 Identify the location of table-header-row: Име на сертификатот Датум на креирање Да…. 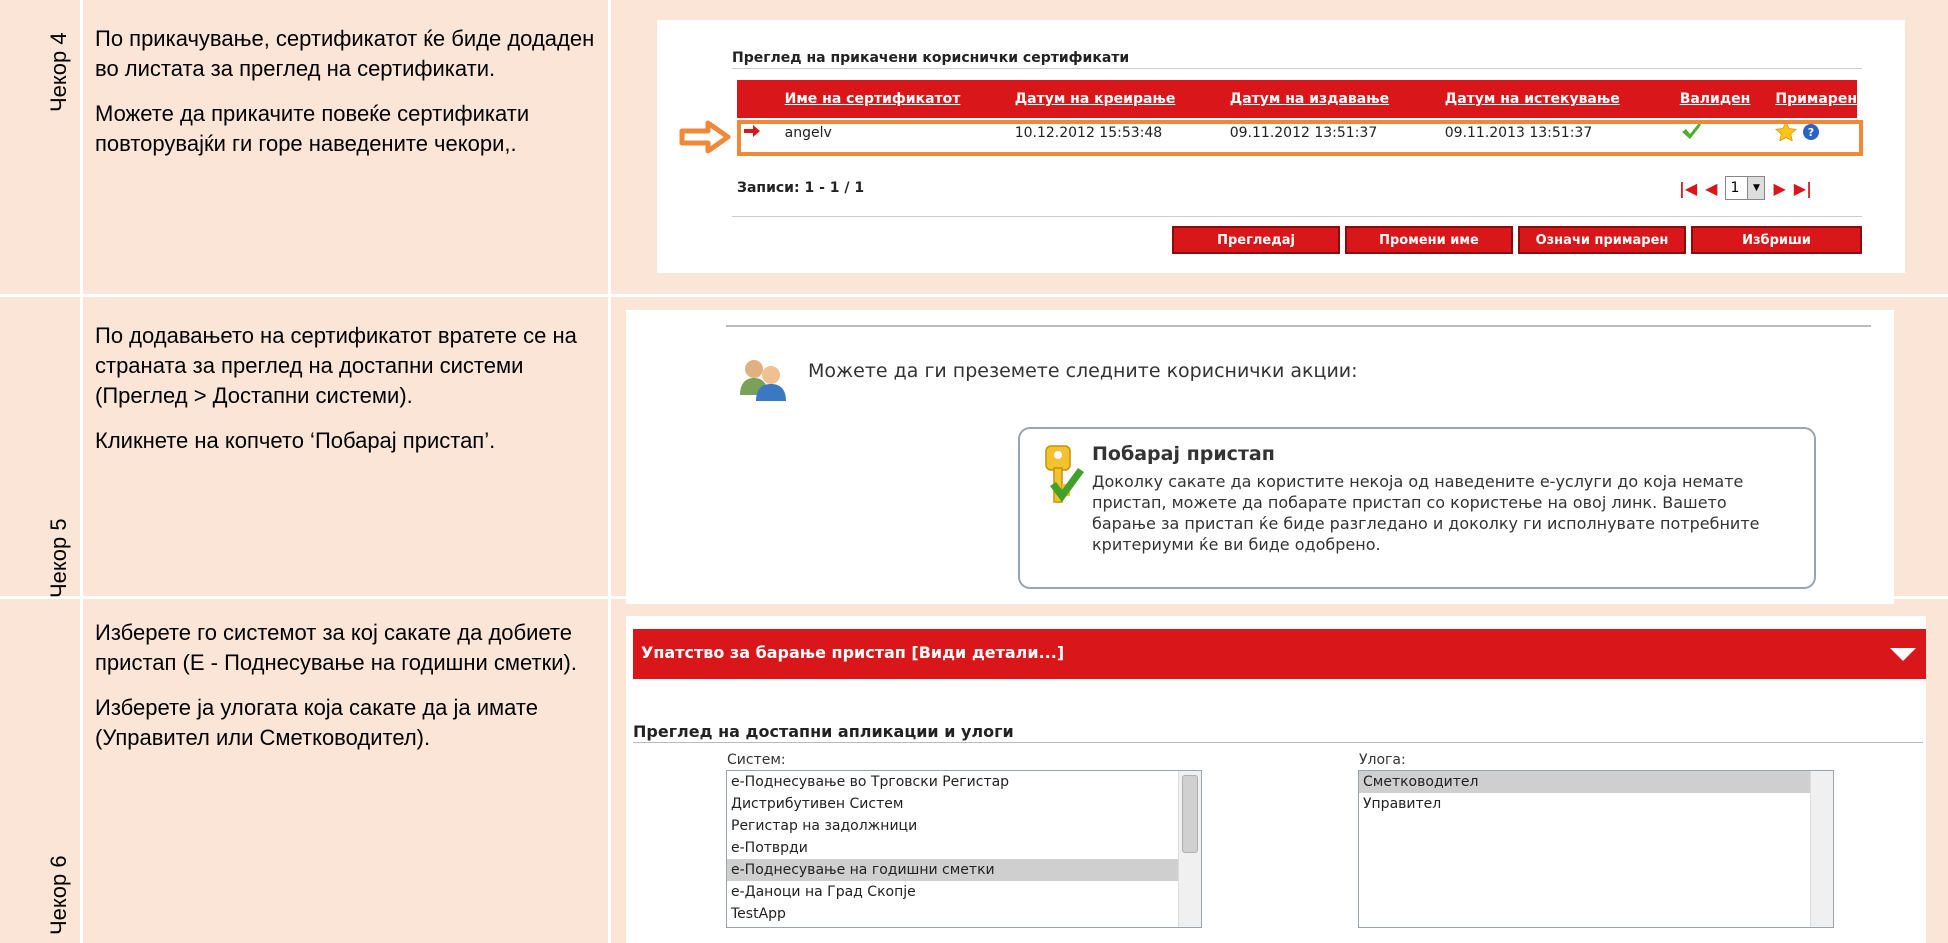
(1297, 99).